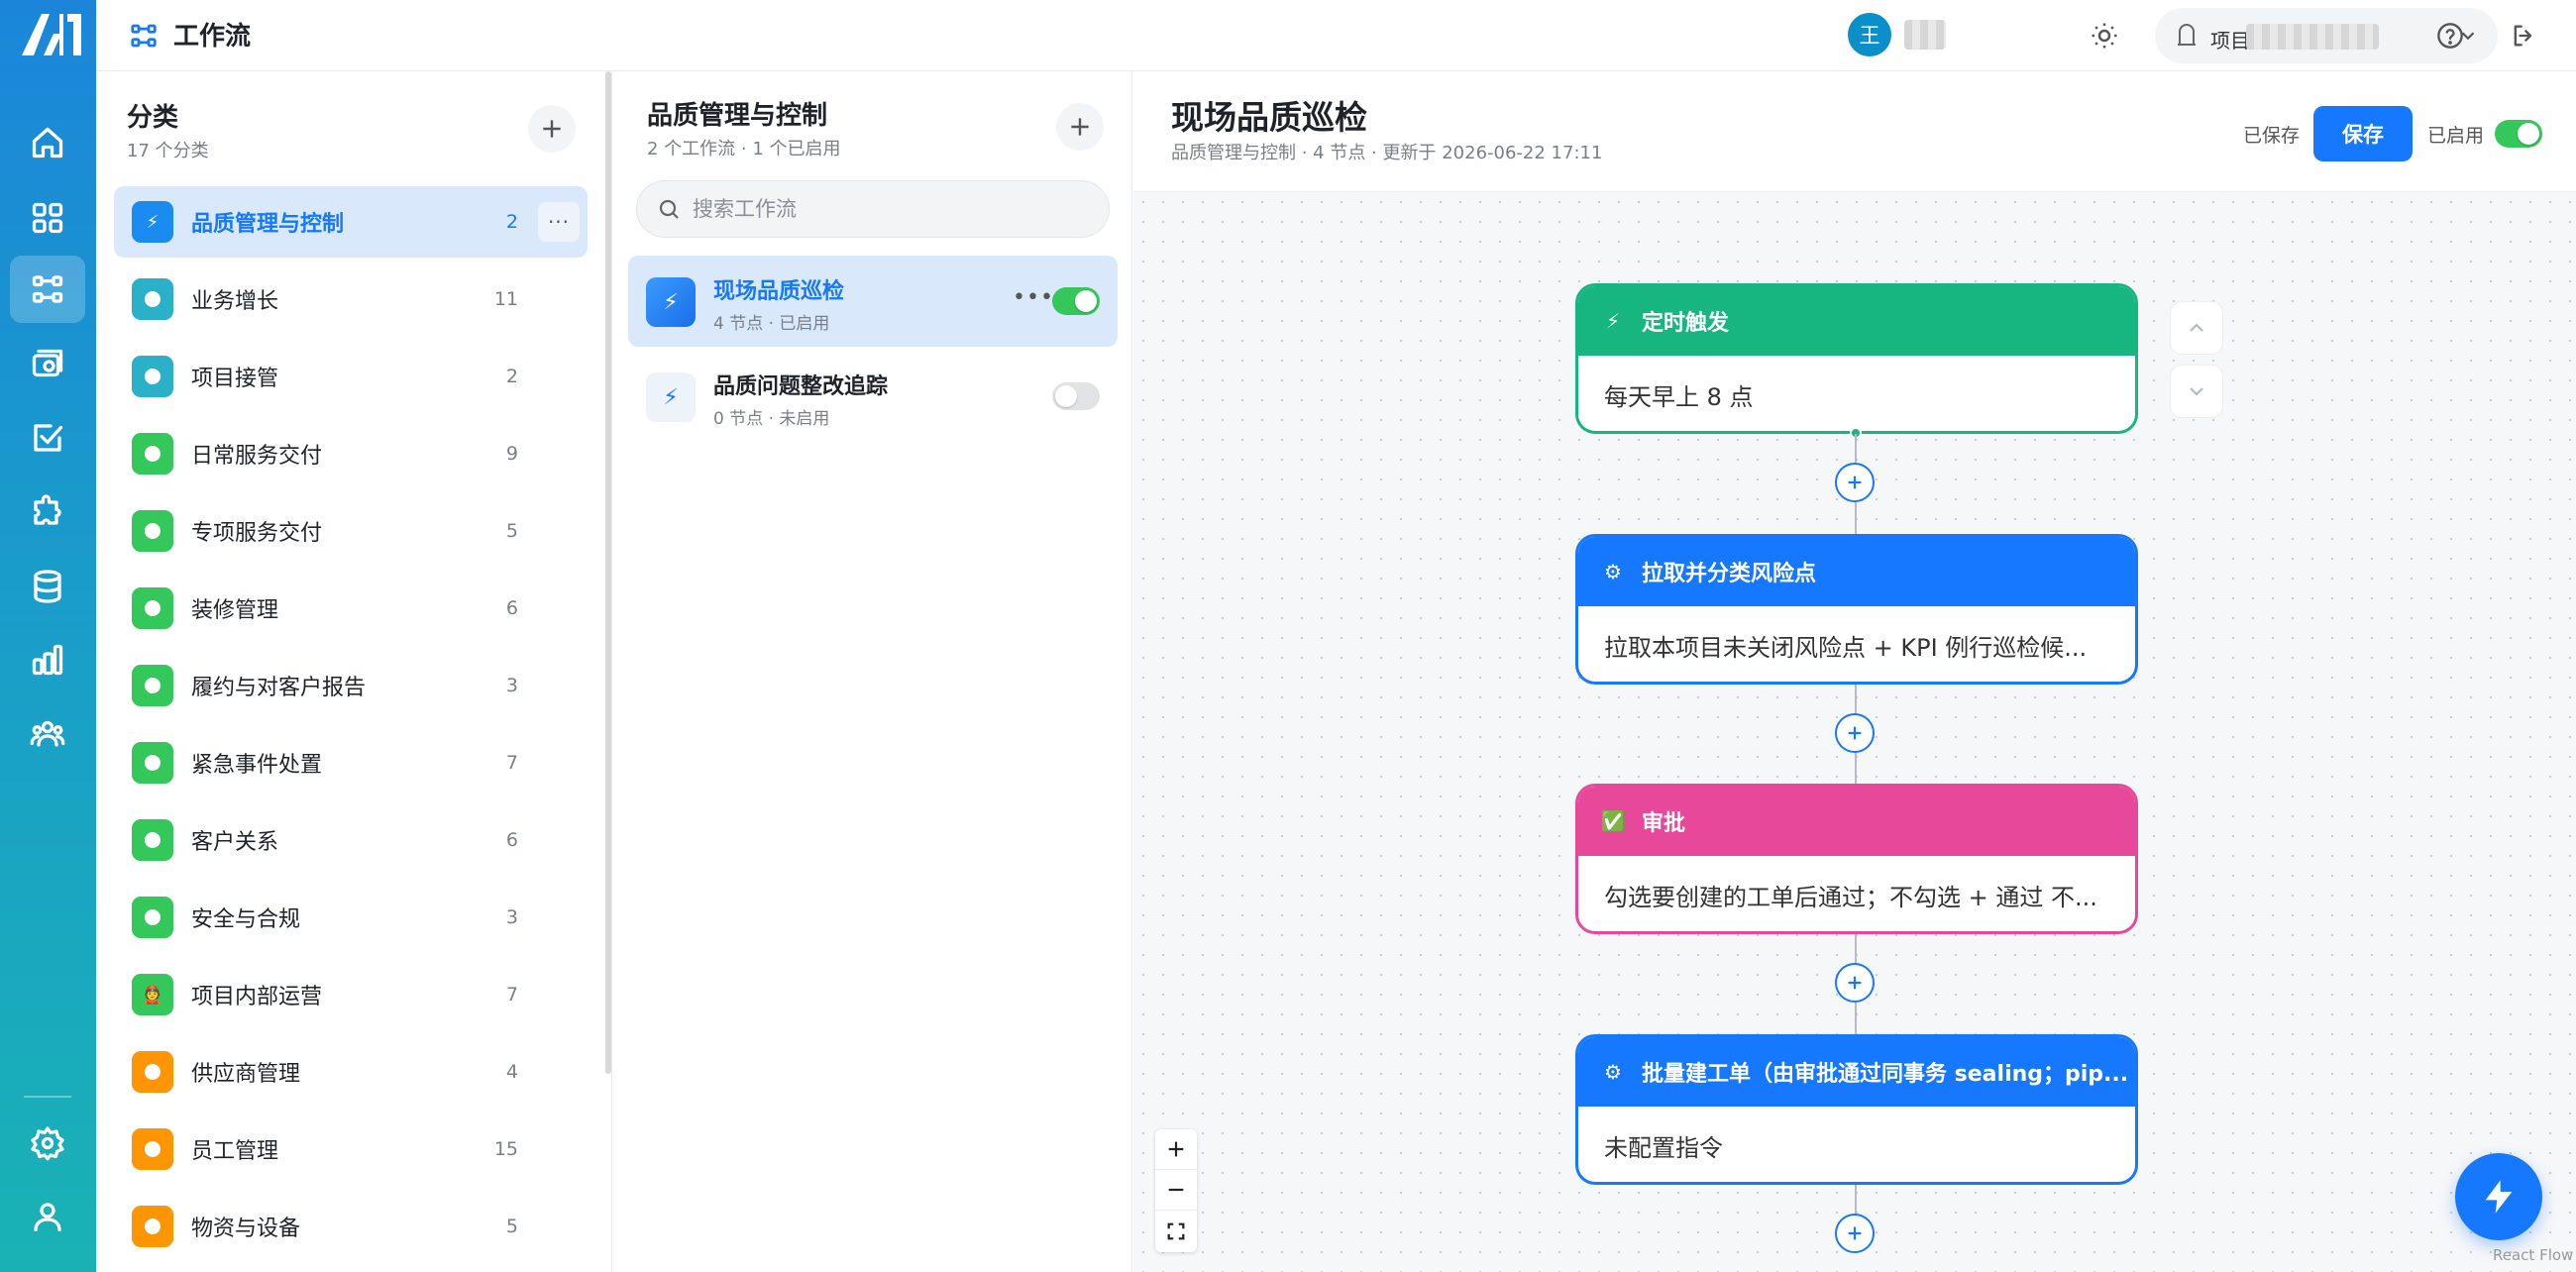 The width and height of the screenshot is (2576, 1272). What do you see at coordinates (144, 36) in the screenshot?
I see `workflow-icon` at bounding box center [144, 36].